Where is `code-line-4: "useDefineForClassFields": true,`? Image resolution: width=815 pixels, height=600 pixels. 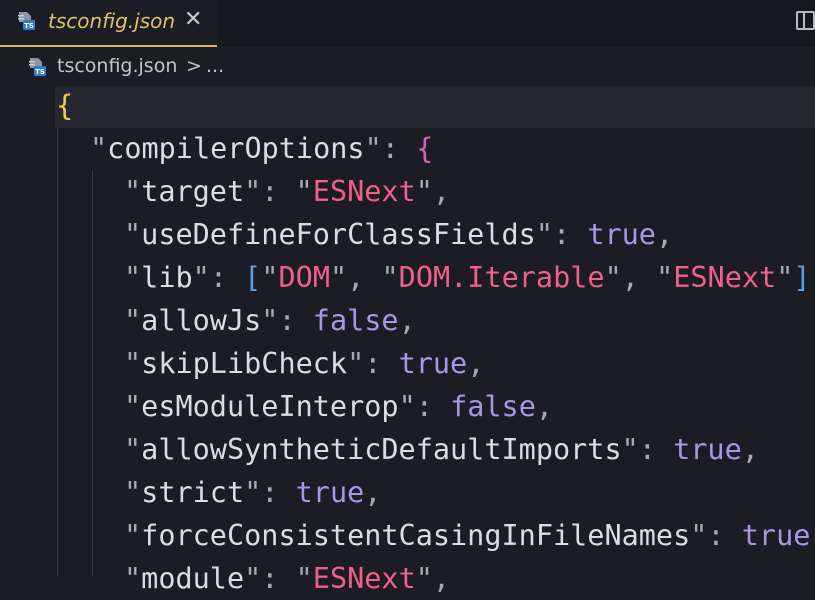 code-line-4: "useDefineForClassFields": true, is located at coordinates (399, 234).